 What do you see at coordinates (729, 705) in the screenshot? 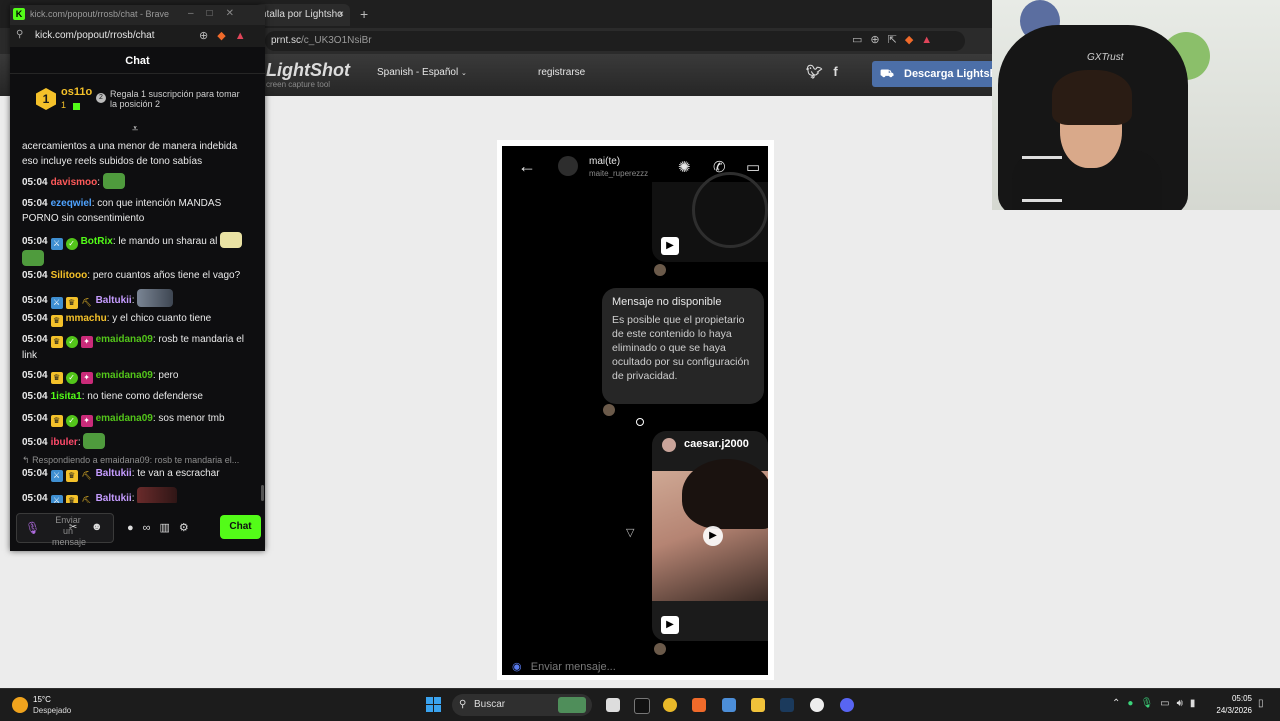
I see `store-app-icon` at bounding box center [729, 705].